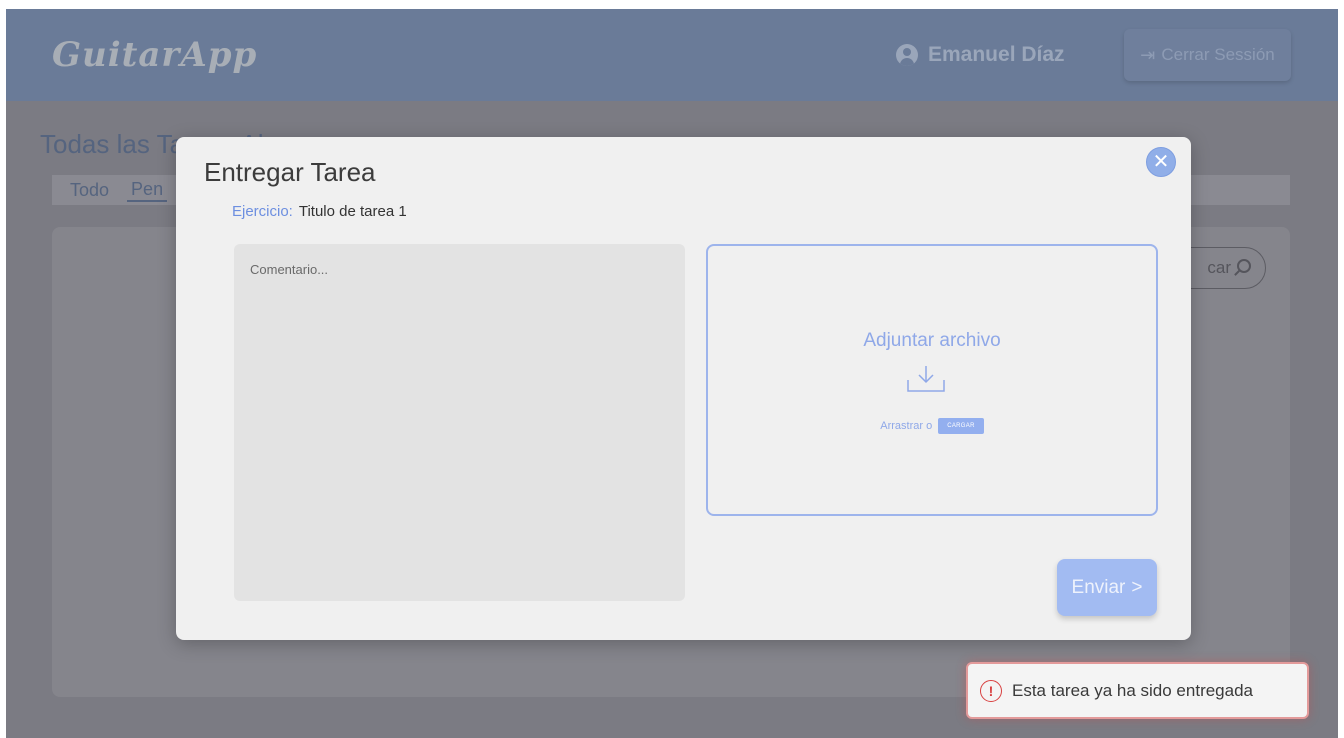  What do you see at coordinates (1132, 690) in the screenshot?
I see `toast-message: Esta tarea ya ha sido entregada` at bounding box center [1132, 690].